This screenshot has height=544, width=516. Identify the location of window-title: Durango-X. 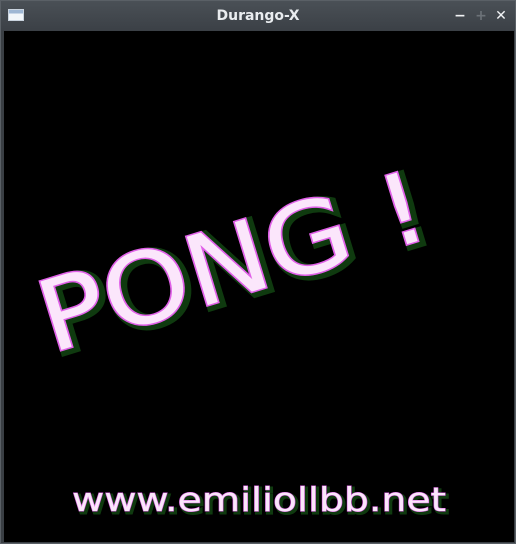
(258, 16).